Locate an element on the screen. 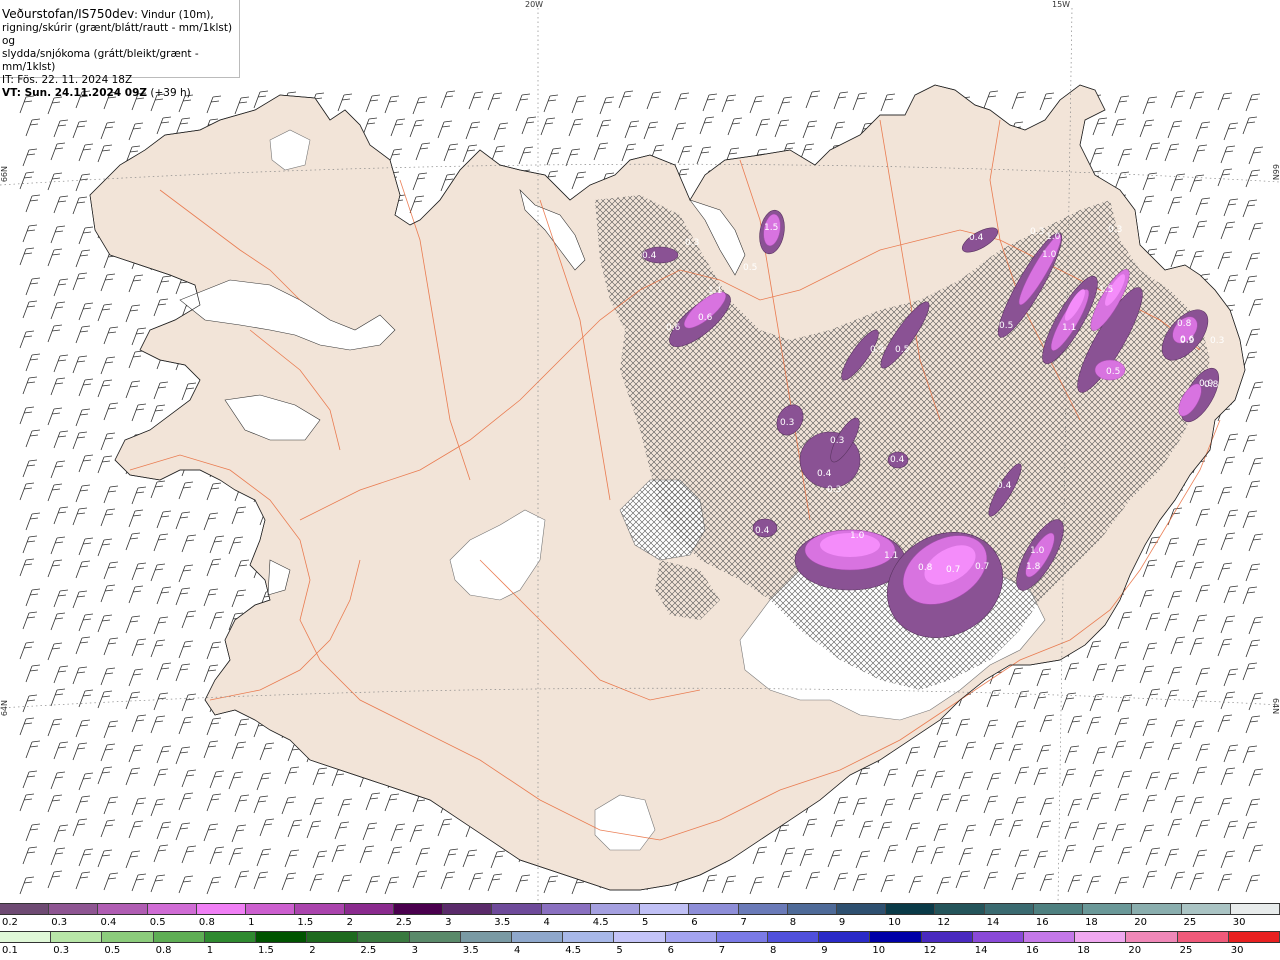 The width and height of the screenshot is (1280, 960). rain-legend-bar is located at coordinates (640, 937).